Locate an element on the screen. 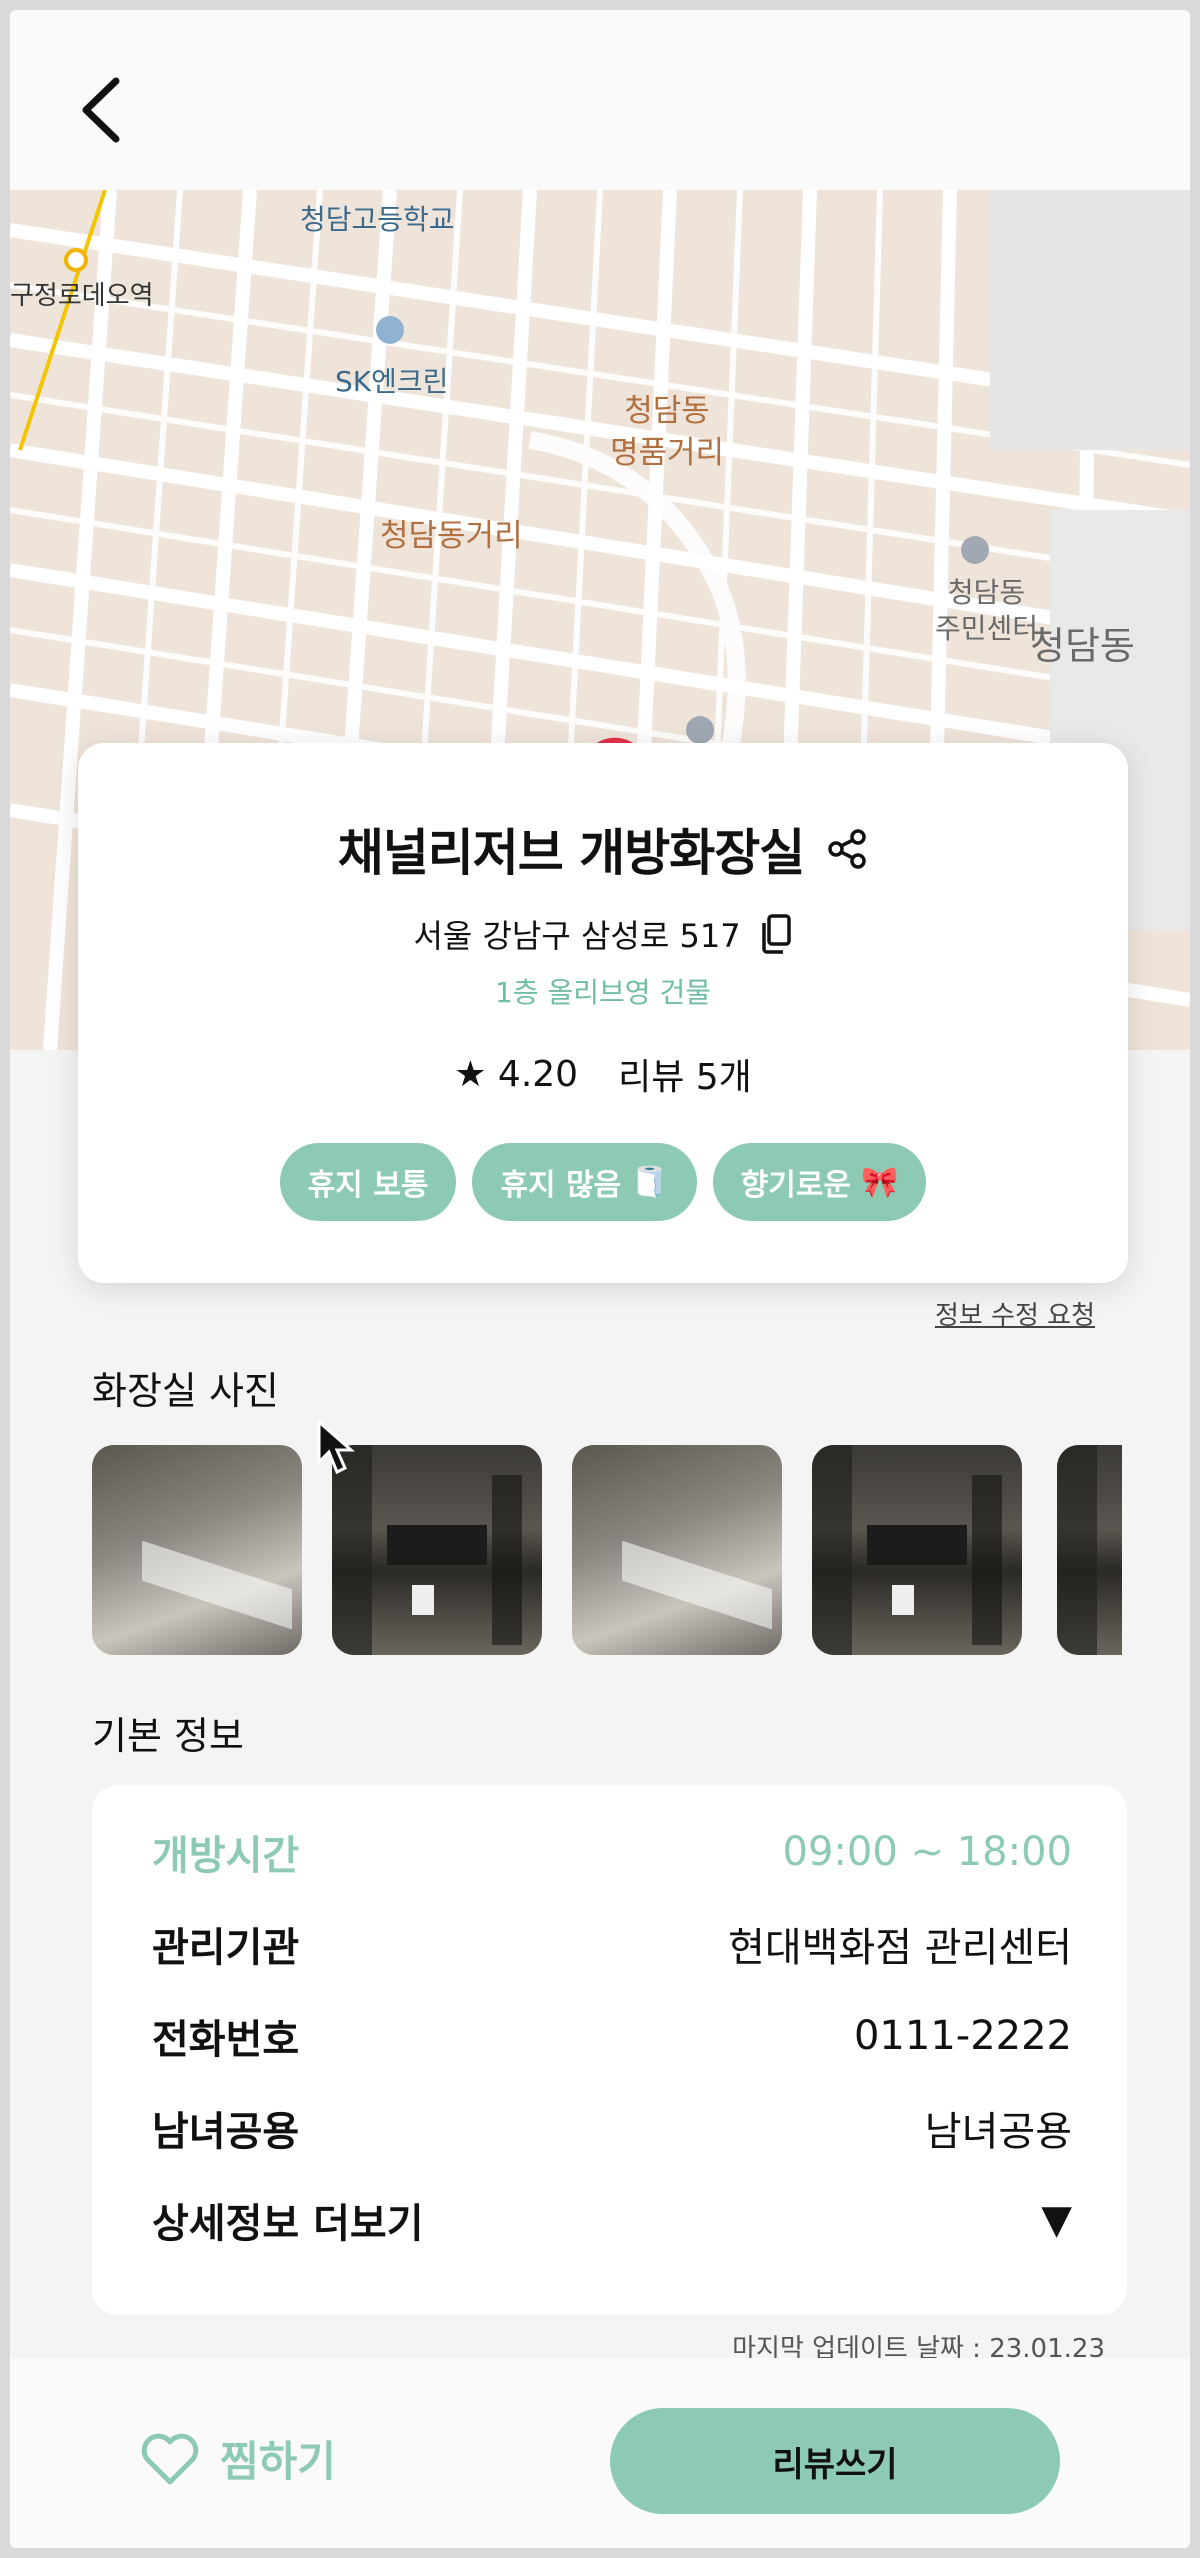 The height and width of the screenshot is (2558, 1200). copy-icon is located at coordinates (776, 934).